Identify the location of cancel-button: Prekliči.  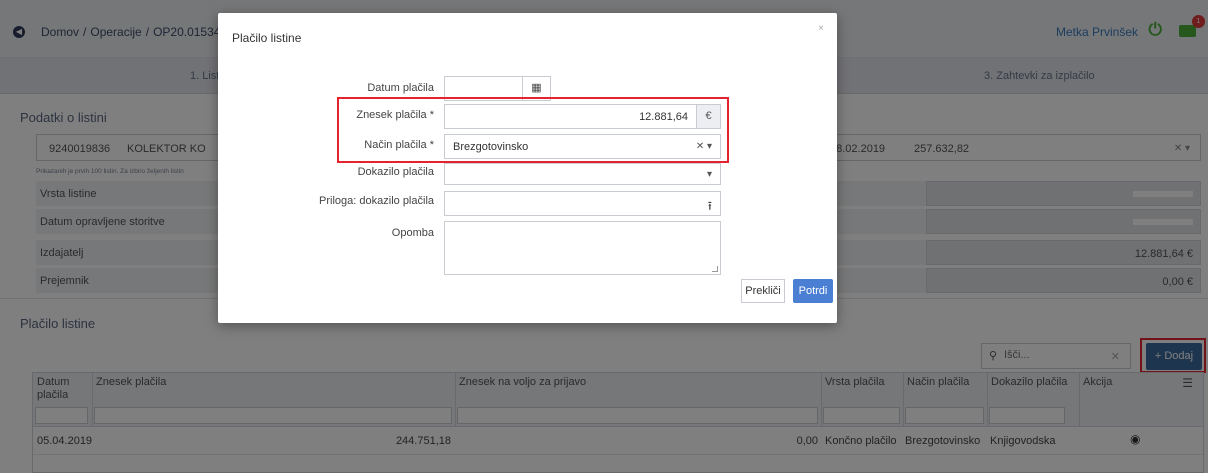
(763, 291).